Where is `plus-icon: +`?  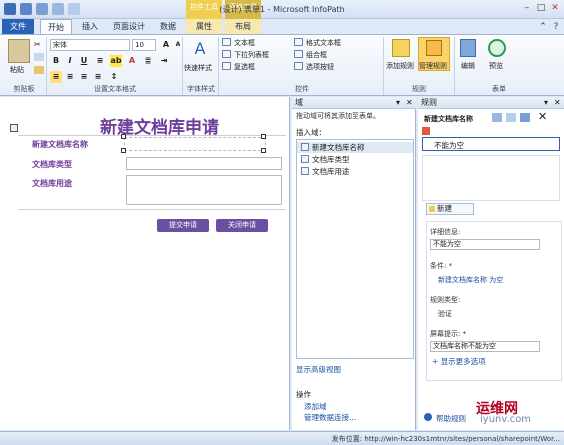
plus-icon: + is located at coordinates (435, 361).